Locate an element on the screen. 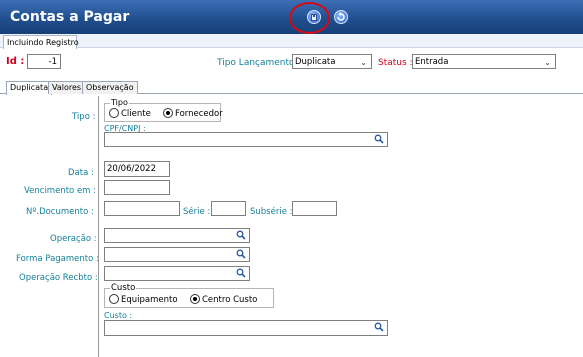 This screenshot has height=357, width=583. custo-input is located at coordinates (246, 328).